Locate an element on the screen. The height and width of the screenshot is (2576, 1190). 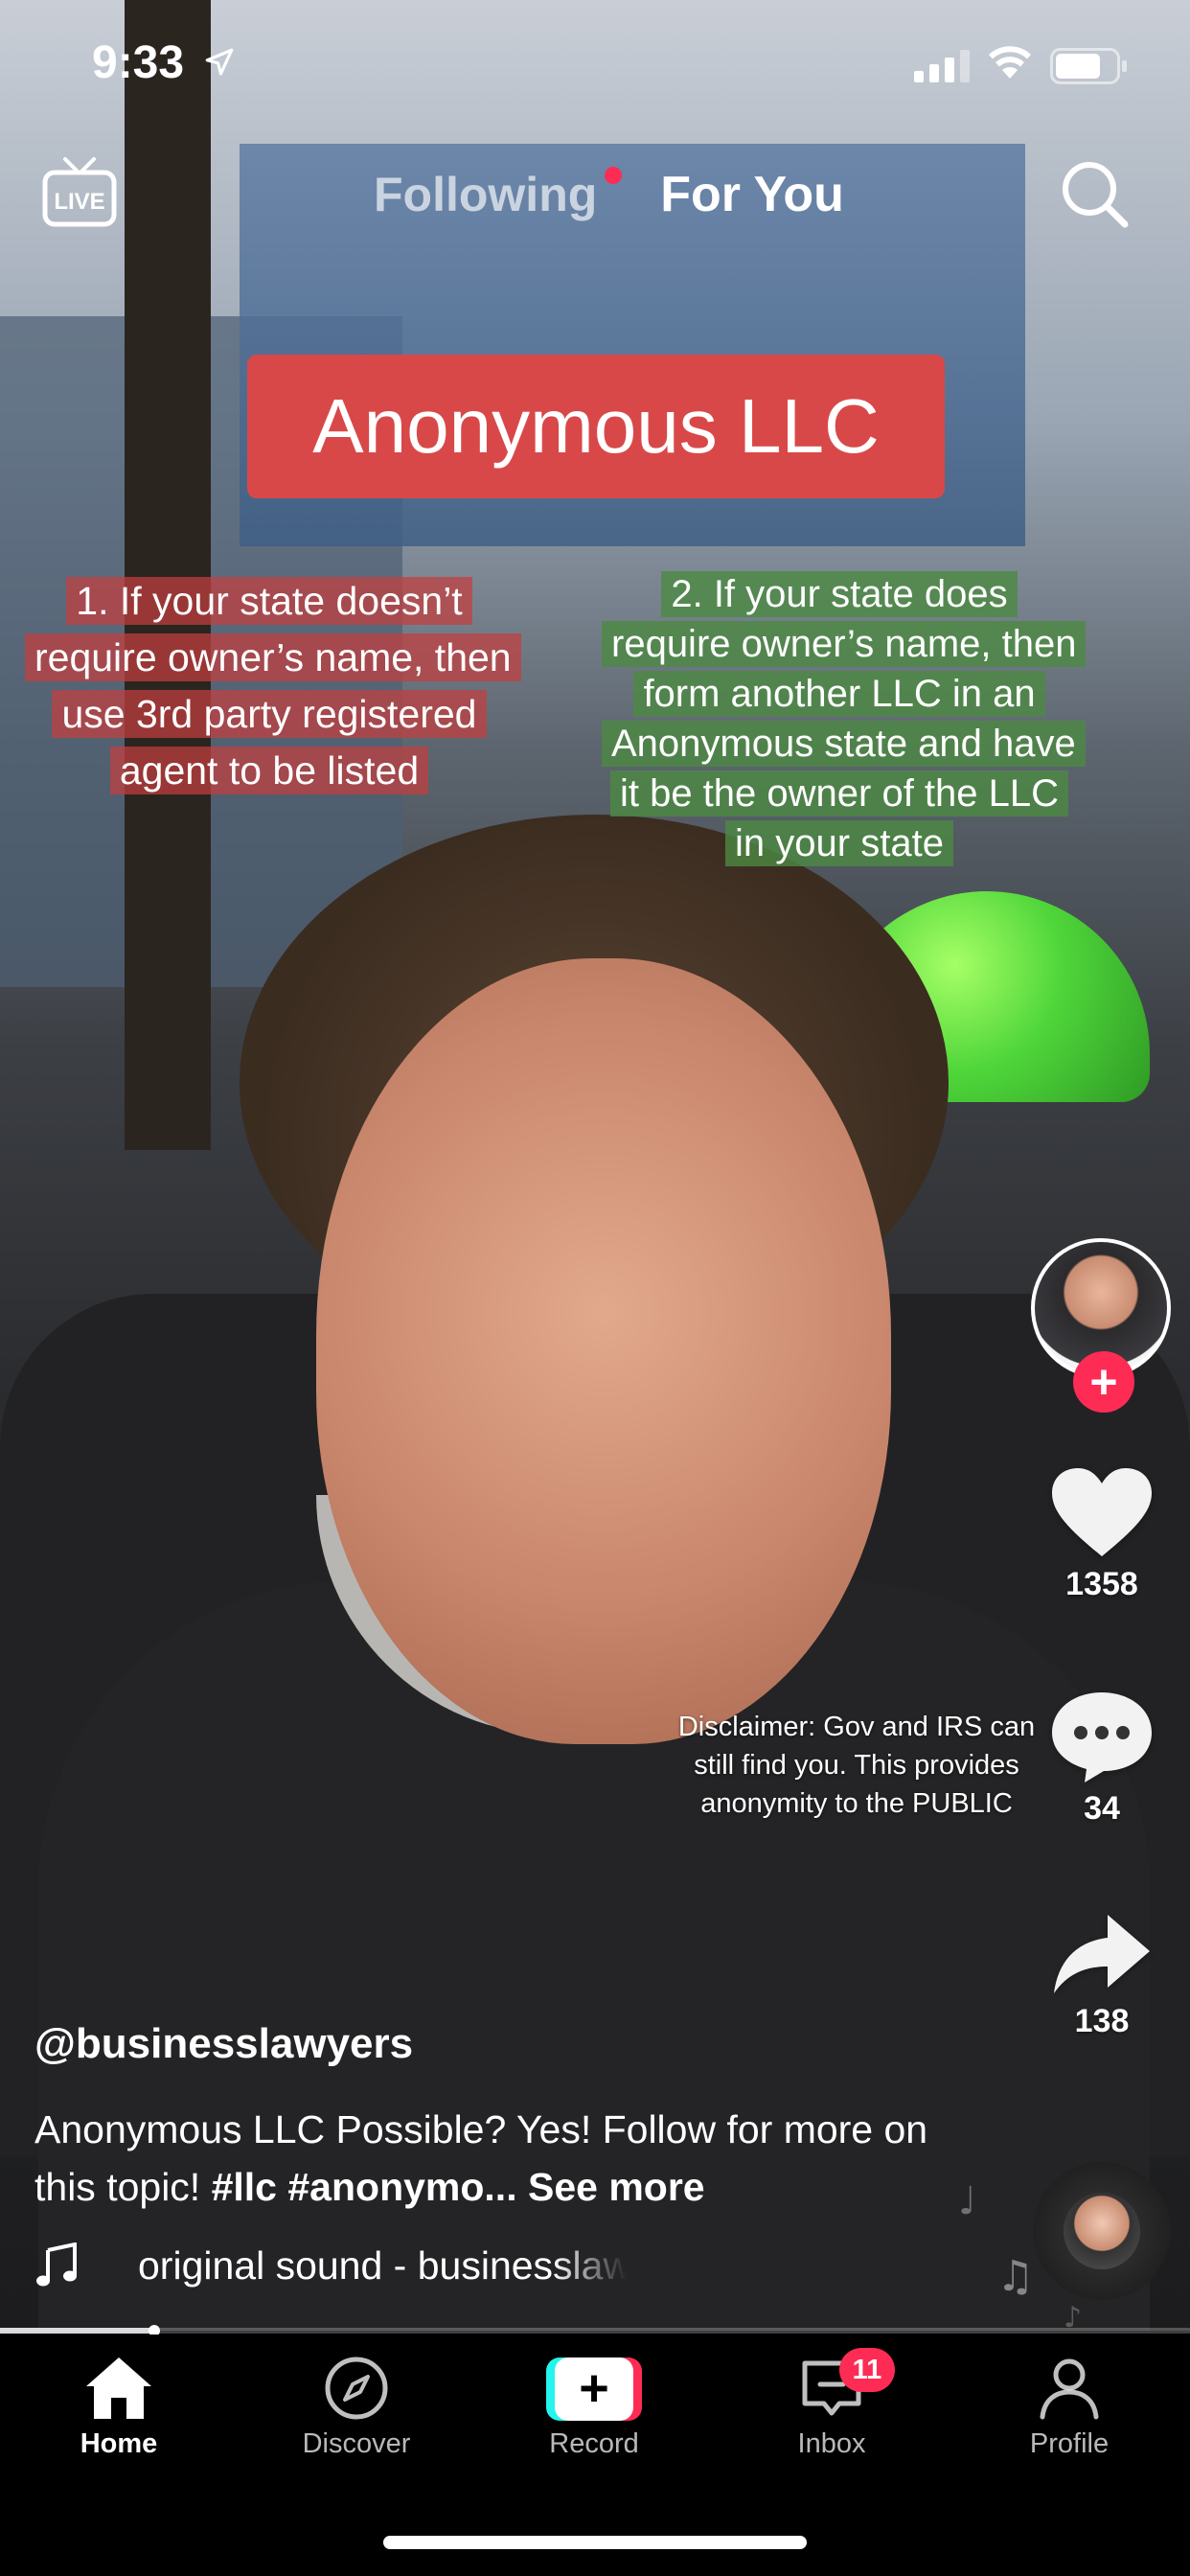
tab-home: Home is located at coordinates (119, 2408).